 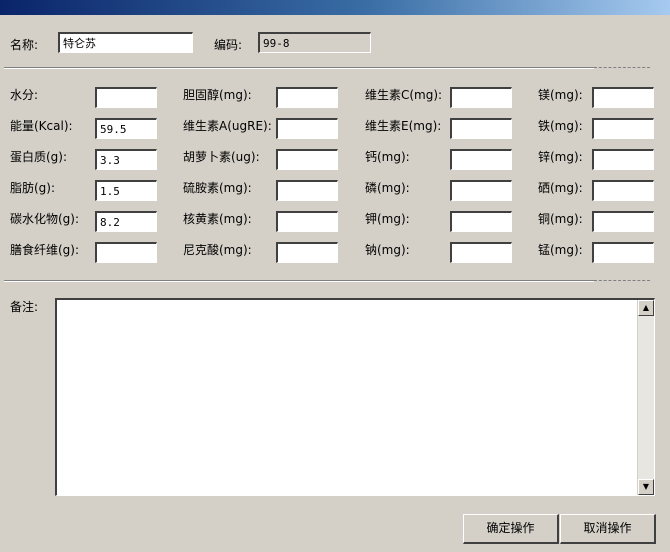 What do you see at coordinates (41, 126) in the screenshot?
I see `energy-label: 能量(Kcal):` at bounding box center [41, 126].